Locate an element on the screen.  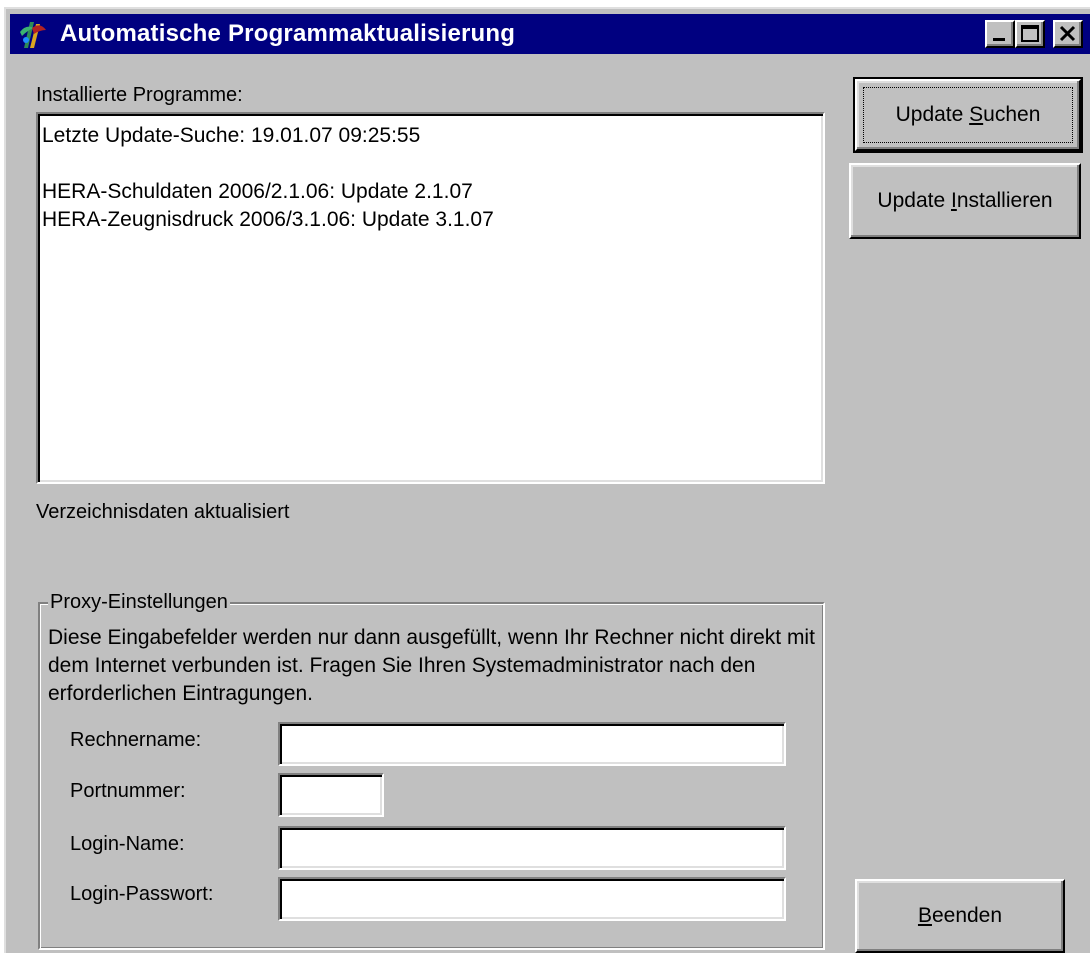
update-install-button: Update Installieren is located at coordinates (965, 201).